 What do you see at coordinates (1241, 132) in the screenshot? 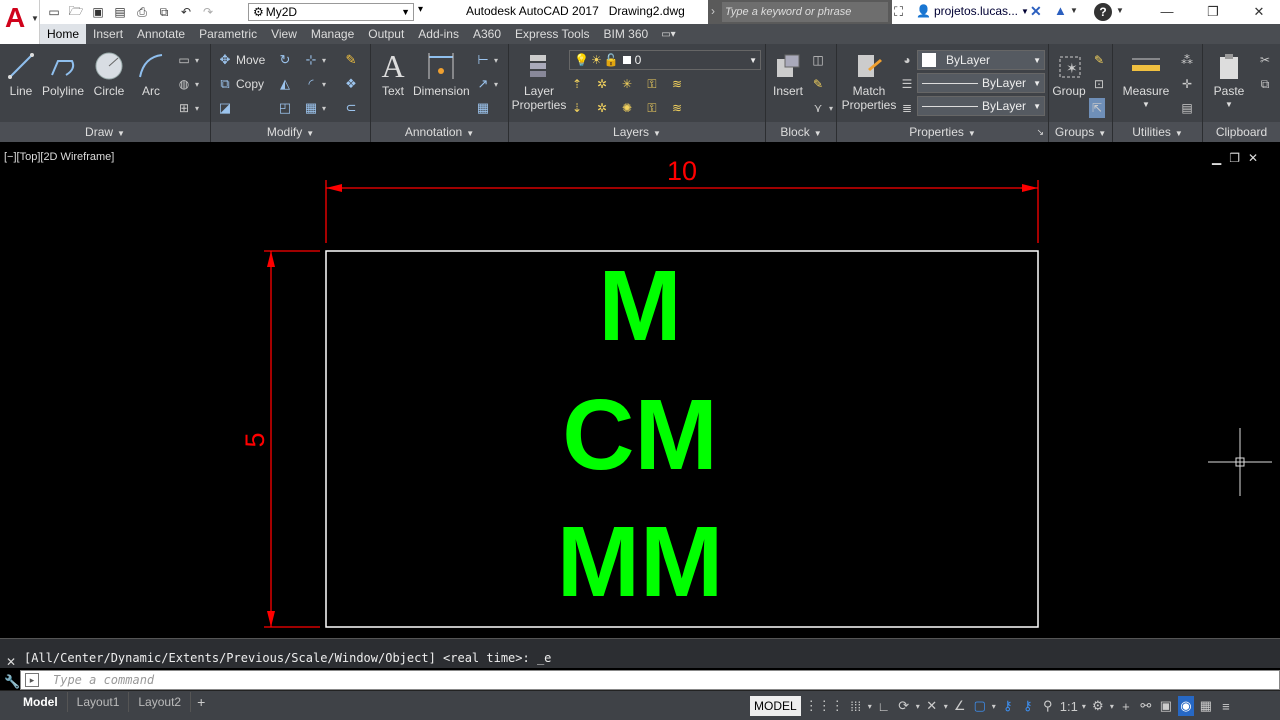
I see `clipboard-panel-title: Clipboard` at bounding box center [1241, 132].